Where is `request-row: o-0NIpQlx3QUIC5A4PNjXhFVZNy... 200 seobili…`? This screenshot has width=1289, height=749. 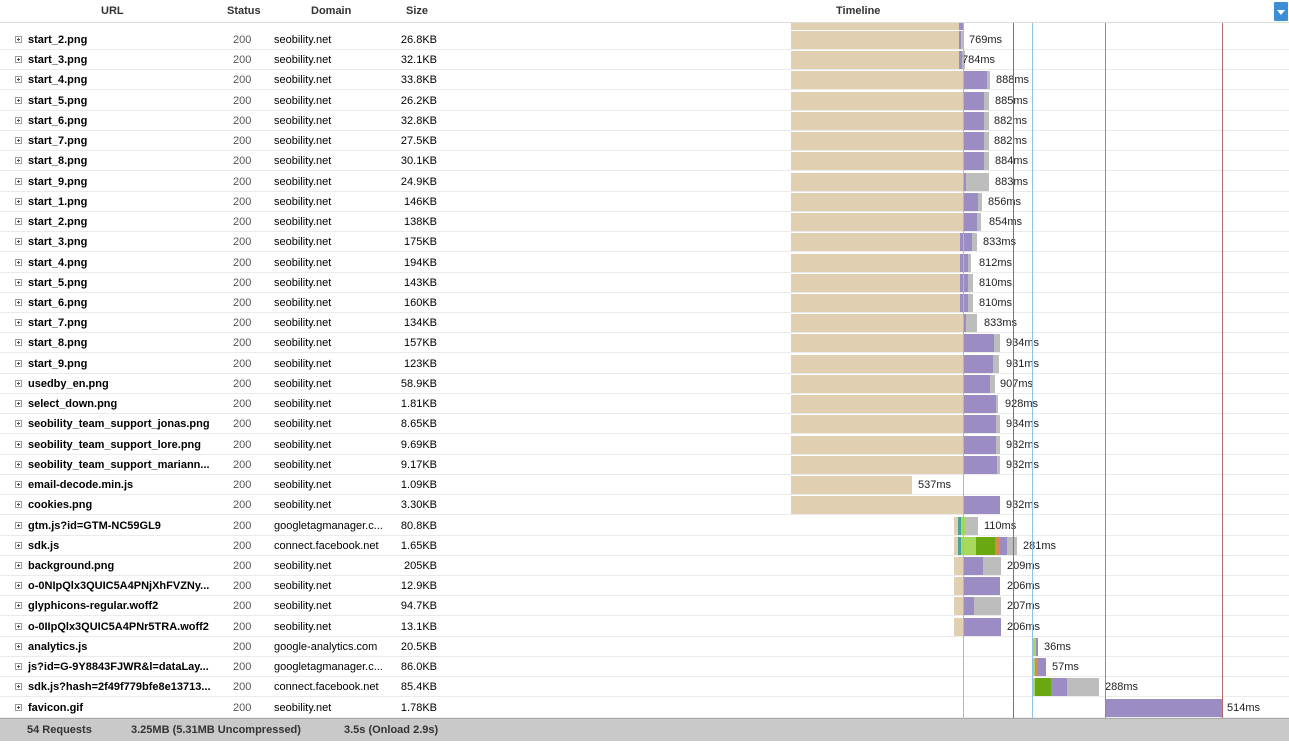
request-row: o-0NIpQlx3QUIC5A4PNjXhFVZNy... 200 seobili… is located at coordinates (644, 586).